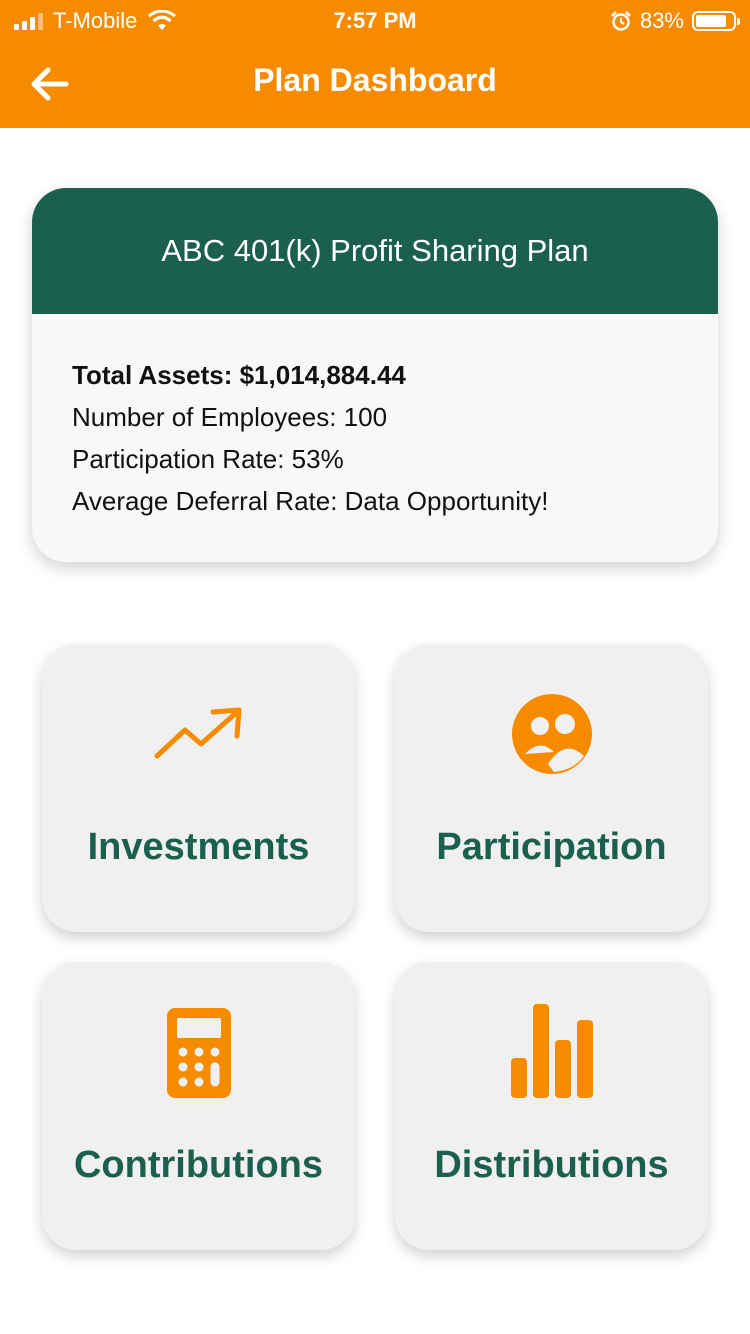  Describe the element at coordinates (198, 1053) in the screenshot. I see `calculator-icon` at that location.